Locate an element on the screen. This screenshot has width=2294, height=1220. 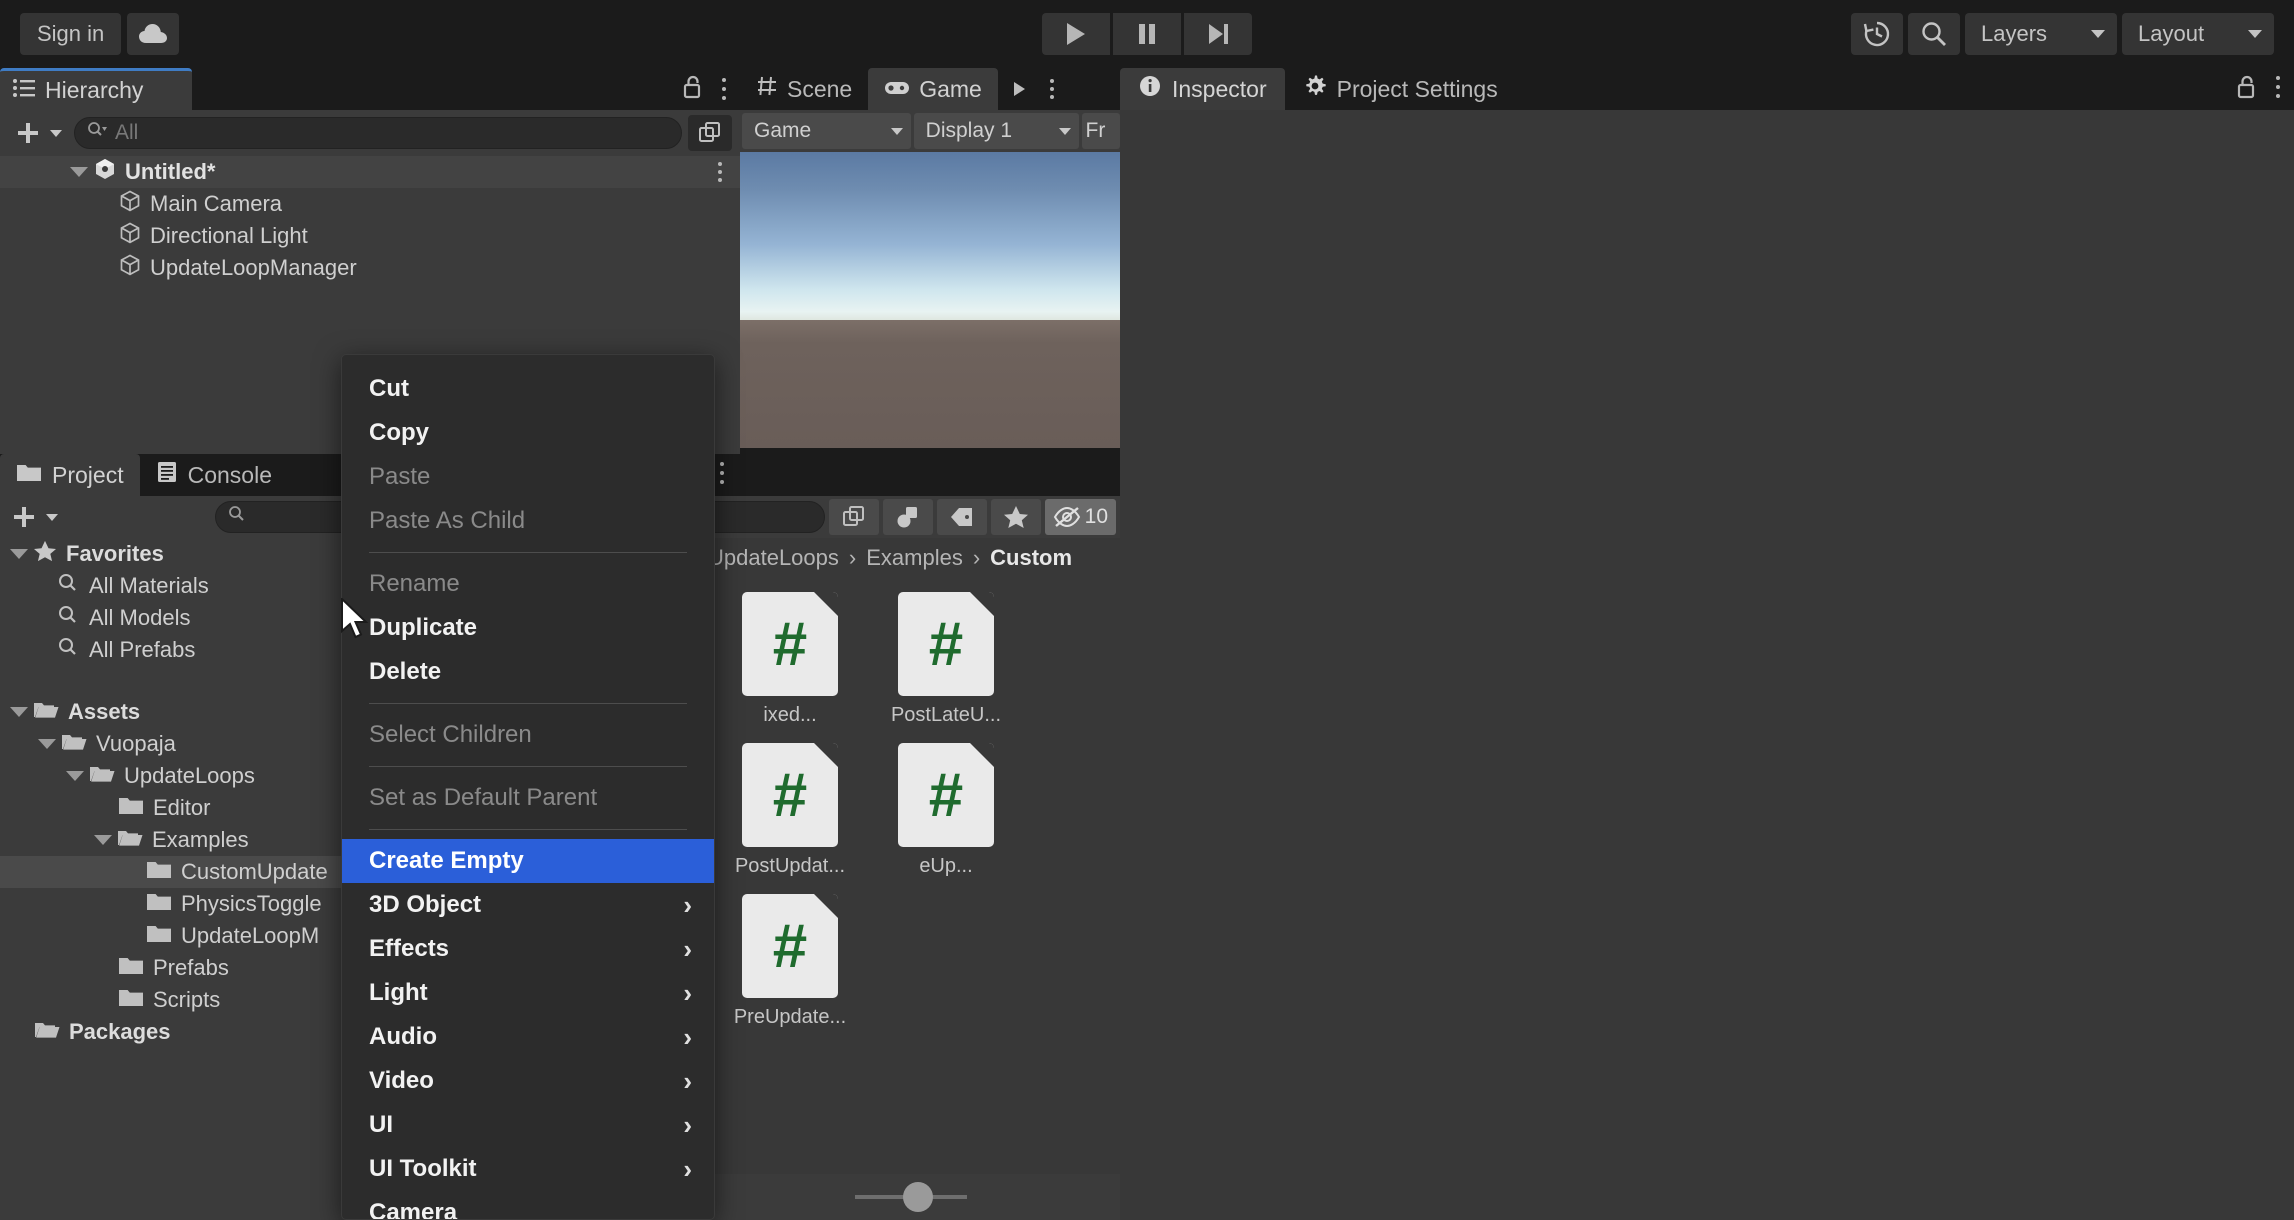
context-menu-item-paste: Paste is located at coordinates (528, 477).